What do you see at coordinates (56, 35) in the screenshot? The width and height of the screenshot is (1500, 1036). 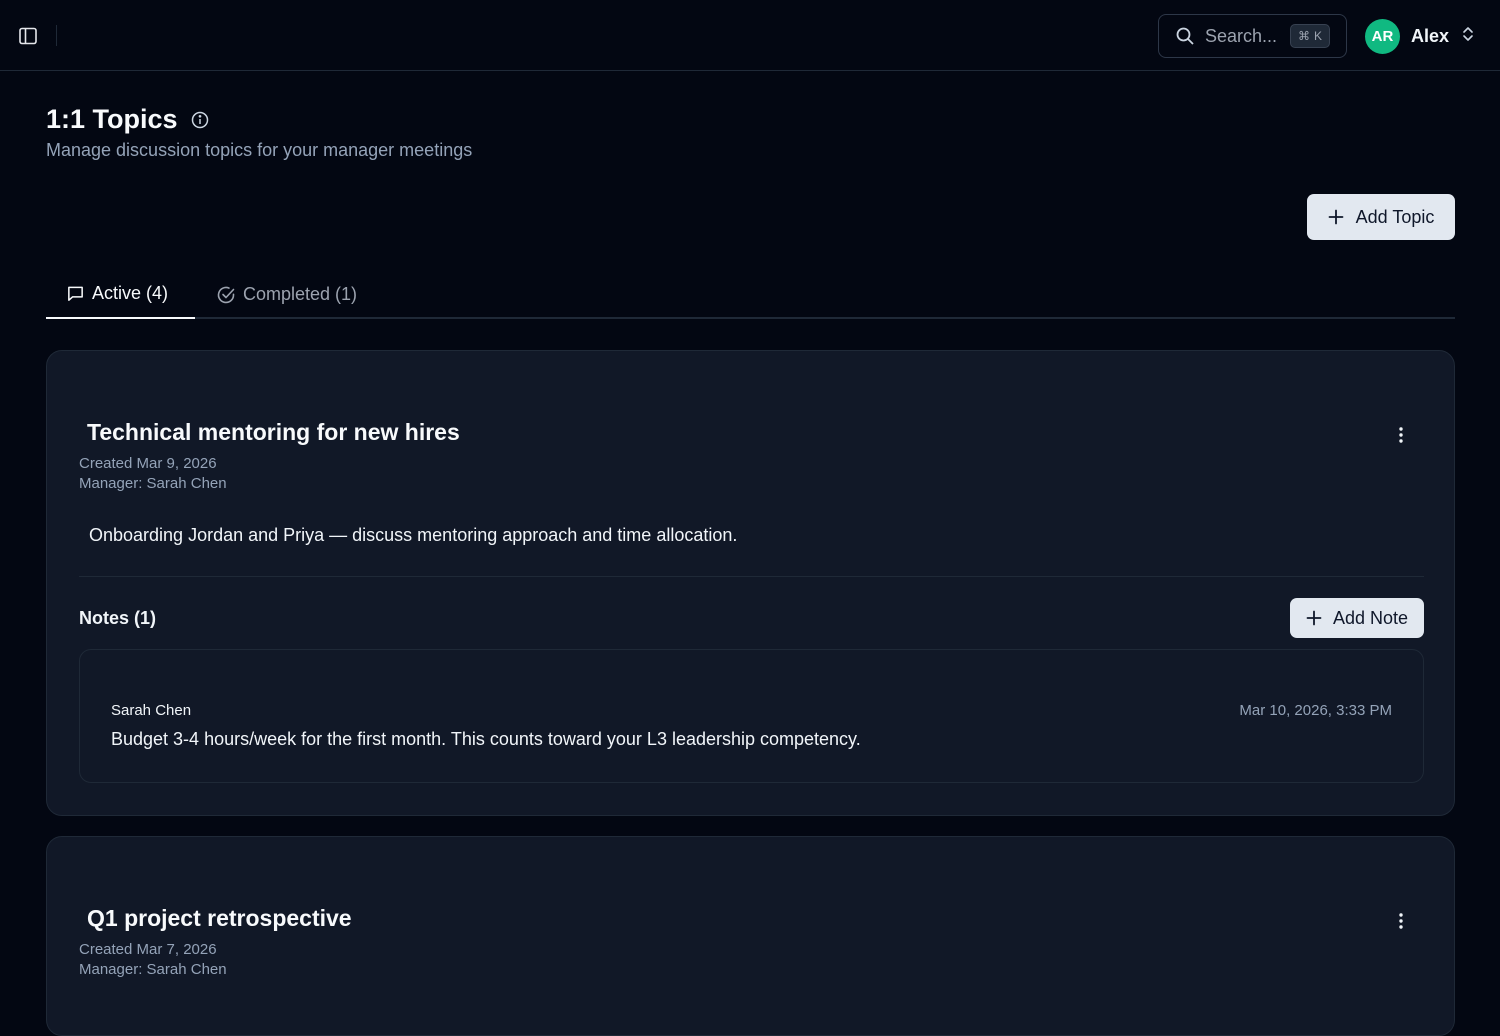 I see `topbar-divider` at bounding box center [56, 35].